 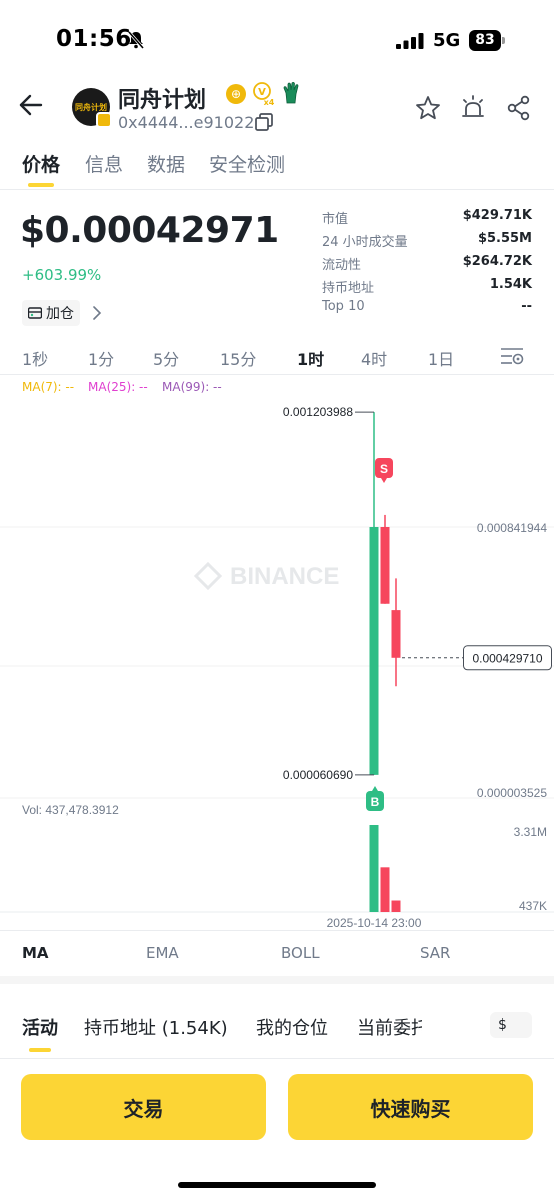 What do you see at coordinates (35, 313) in the screenshot?
I see `position-icon` at bounding box center [35, 313].